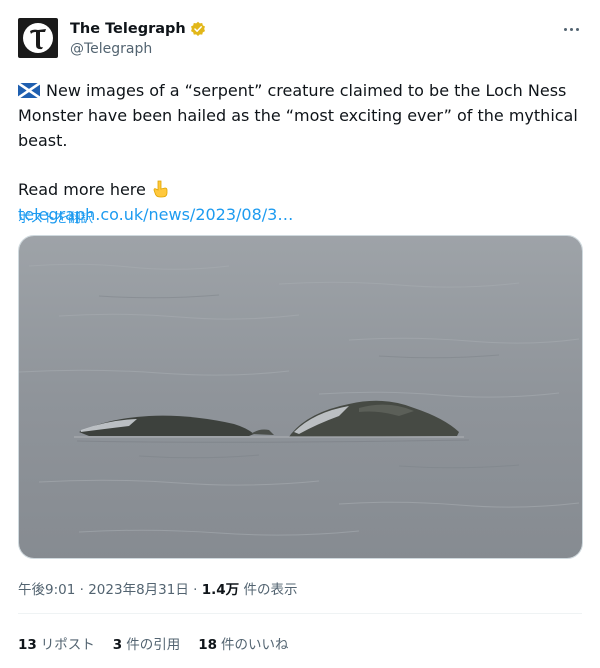  Describe the element at coordinates (128, 29) in the screenshot. I see `display-name: The Telegraph` at that location.